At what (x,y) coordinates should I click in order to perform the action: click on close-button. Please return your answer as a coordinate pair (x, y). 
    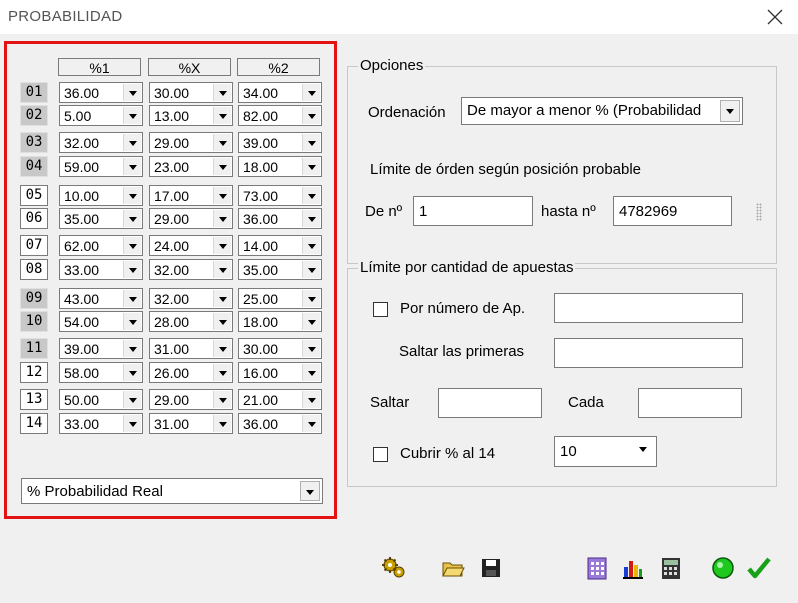
    Looking at the image, I should click on (775, 17).